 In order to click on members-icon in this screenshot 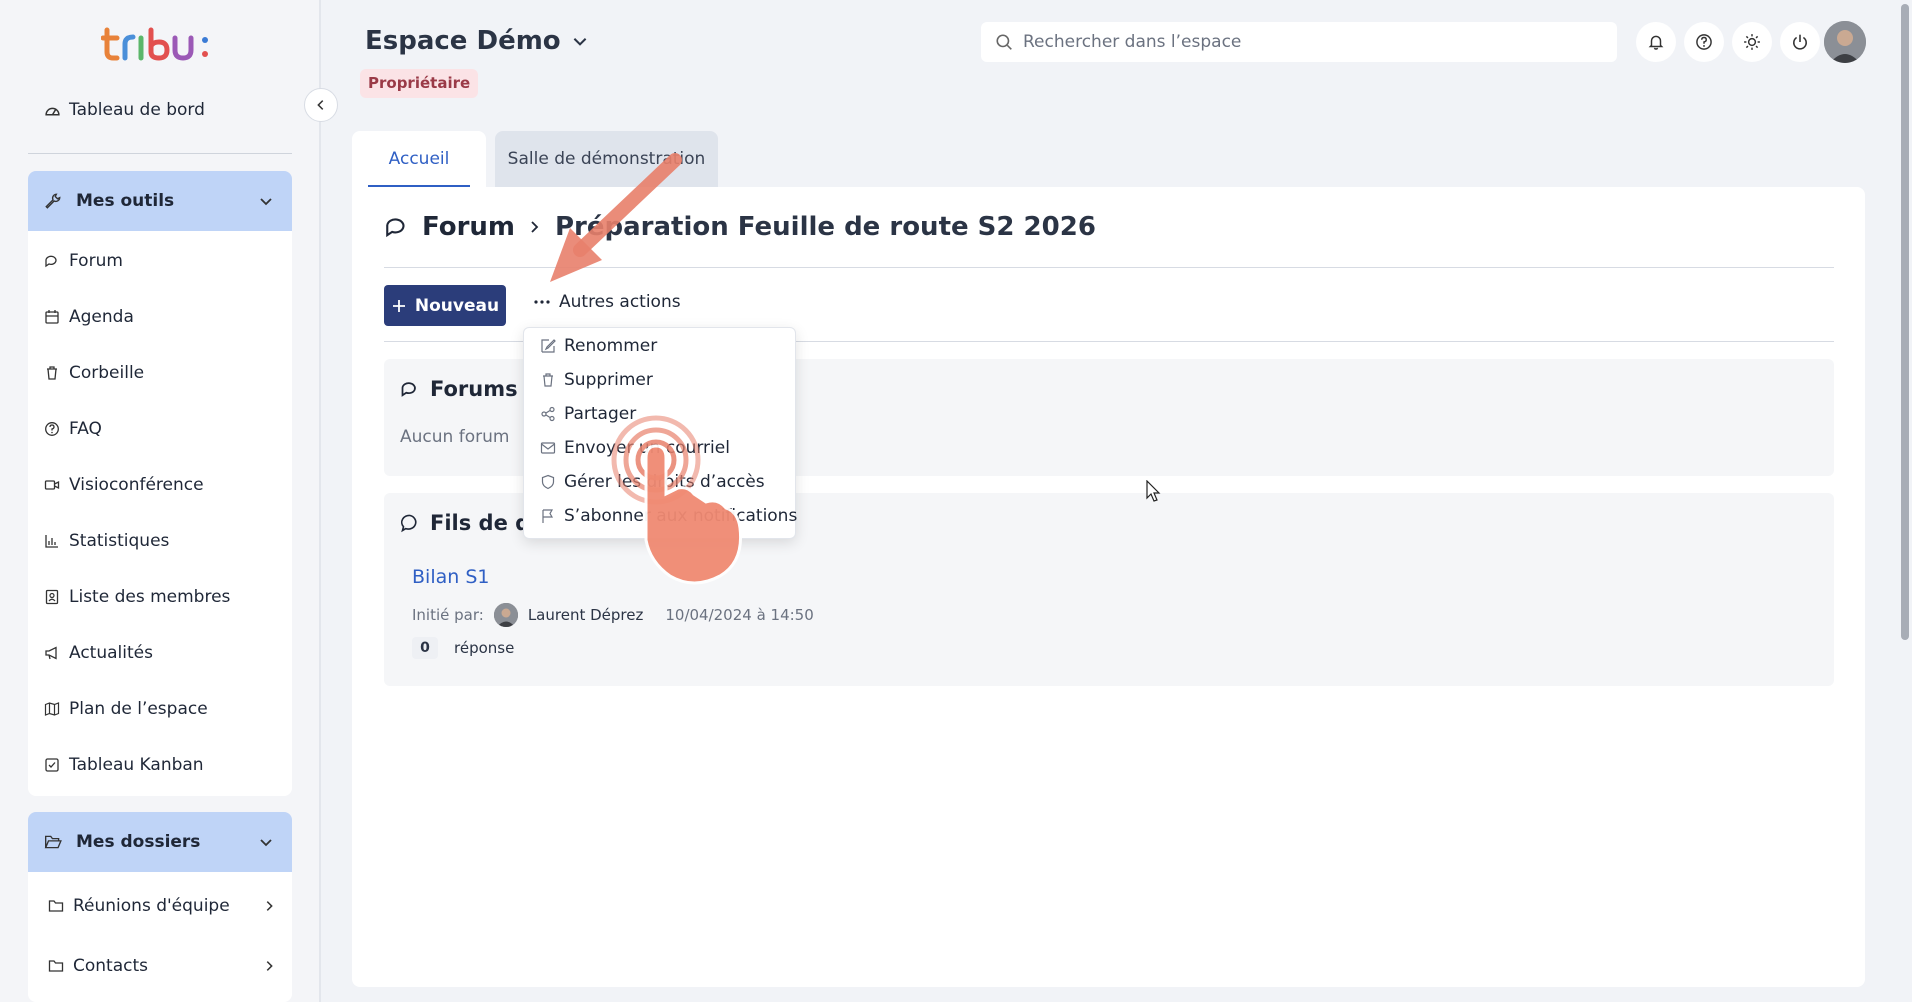, I will do `click(52, 597)`.